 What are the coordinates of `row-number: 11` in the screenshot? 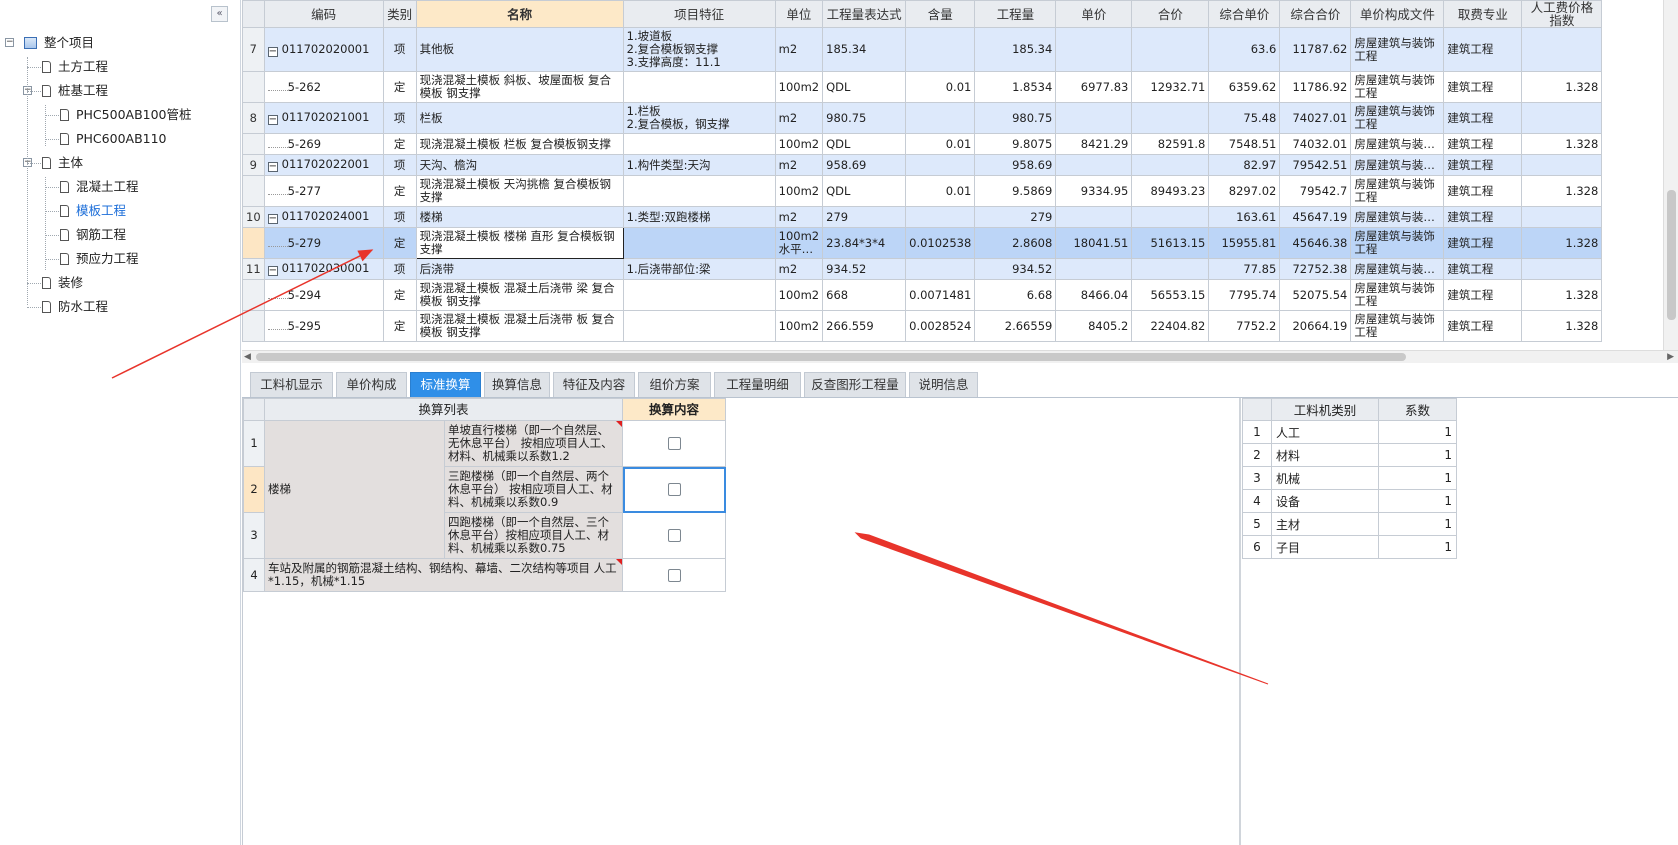 It's located at (253, 269).